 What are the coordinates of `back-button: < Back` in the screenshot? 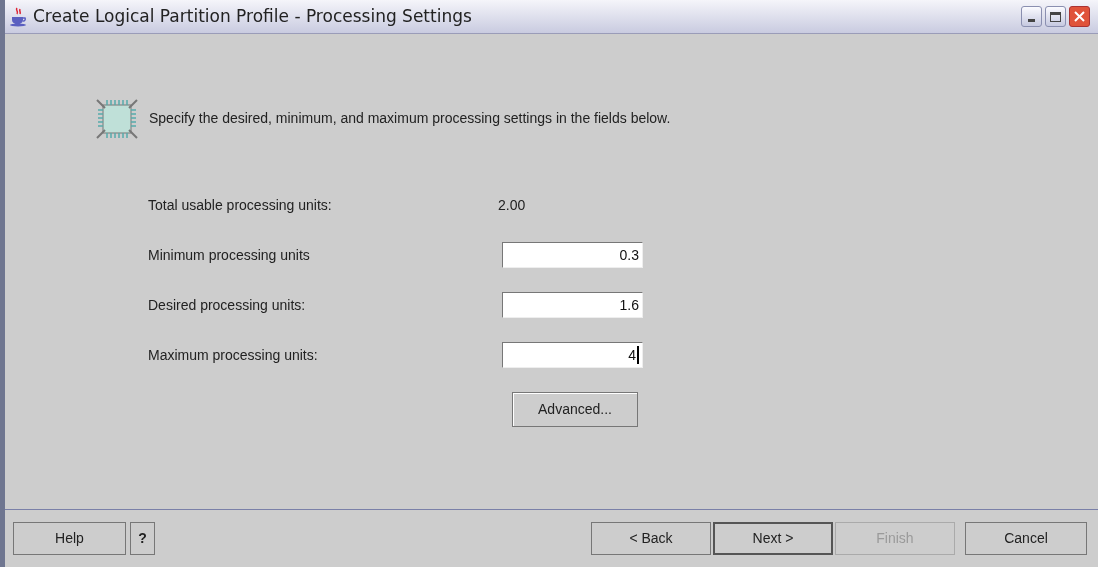 It's located at (651, 538).